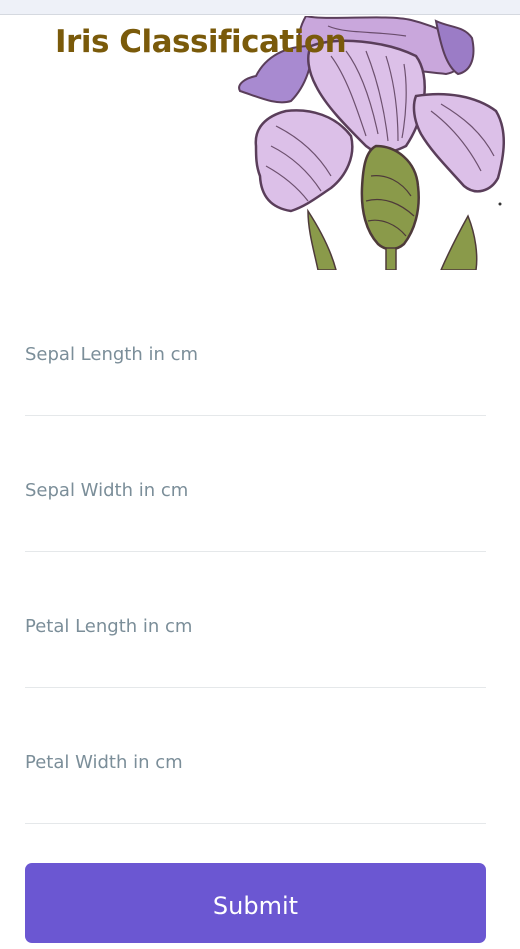 The width and height of the screenshot is (520, 949). Describe the element at coordinates (257, 643) in the screenshot. I see `petal-length-input` at that location.